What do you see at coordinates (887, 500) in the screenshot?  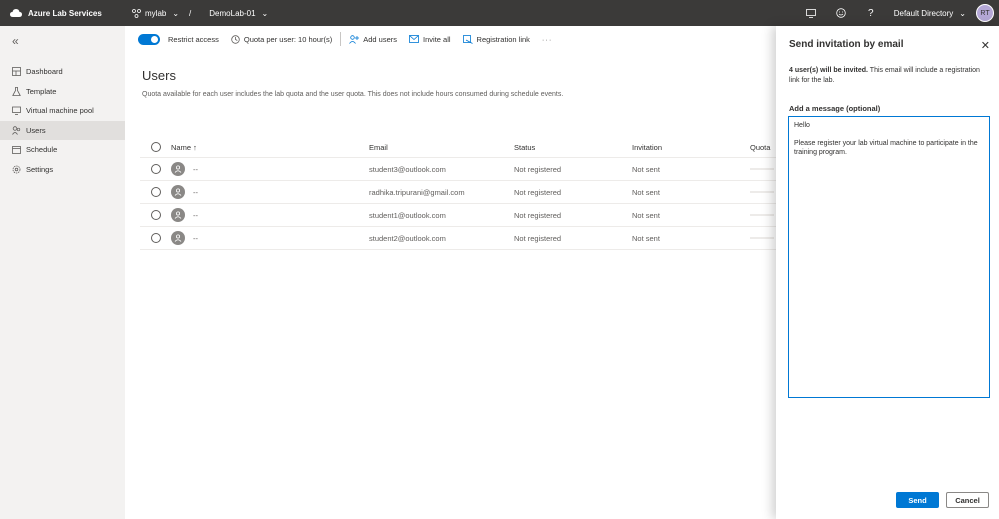 I see `panel-footer: Send Cancel` at bounding box center [887, 500].